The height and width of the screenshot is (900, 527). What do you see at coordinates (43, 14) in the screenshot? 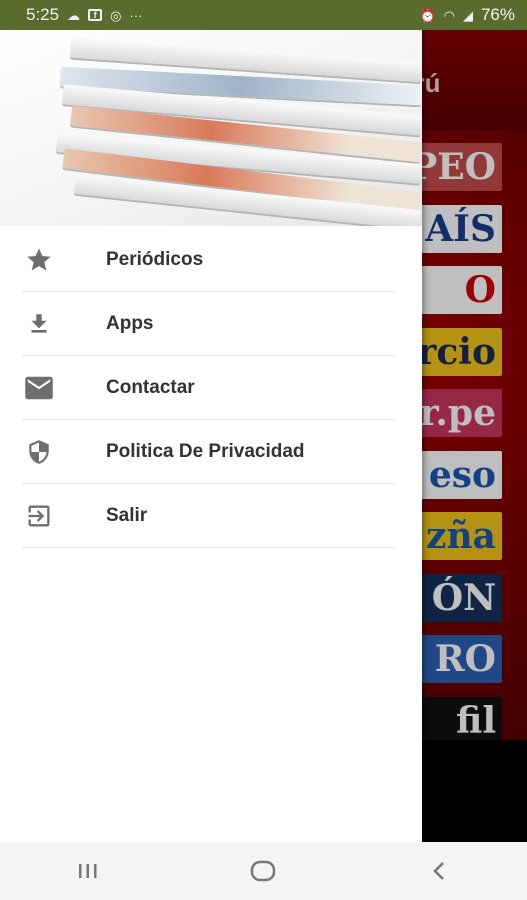
I see `status-time: 5:25` at bounding box center [43, 14].